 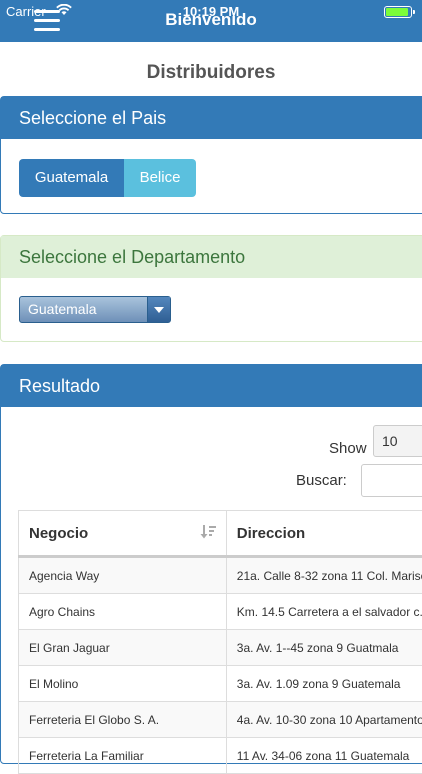 What do you see at coordinates (324, 648) in the screenshot?
I see `cell-direccion: 3a. Av. 1--45 zona 9 Guatmala` at bounding box center [324, 648].